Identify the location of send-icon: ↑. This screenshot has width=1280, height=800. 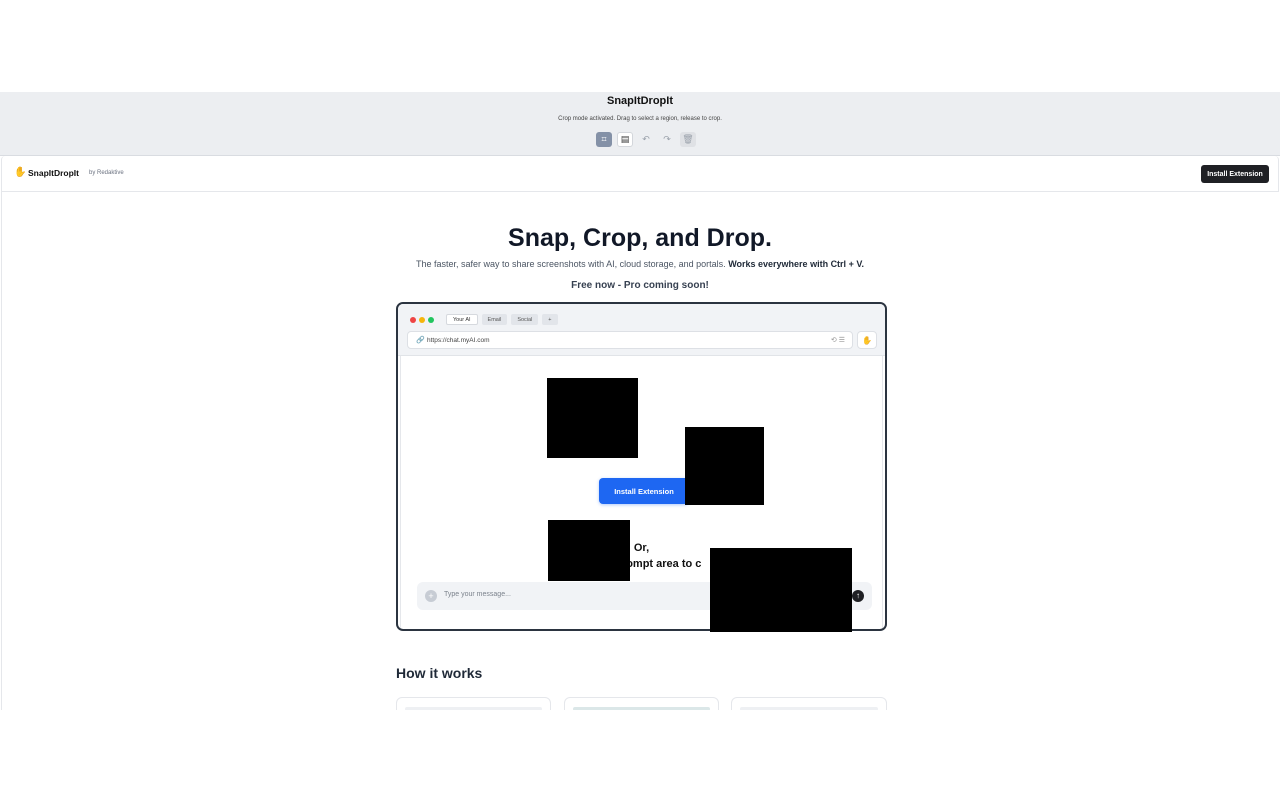
(858, 596).